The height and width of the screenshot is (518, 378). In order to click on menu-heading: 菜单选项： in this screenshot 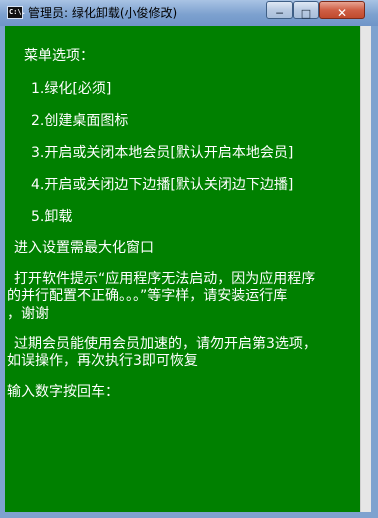, I will do `click(59, 56)`.